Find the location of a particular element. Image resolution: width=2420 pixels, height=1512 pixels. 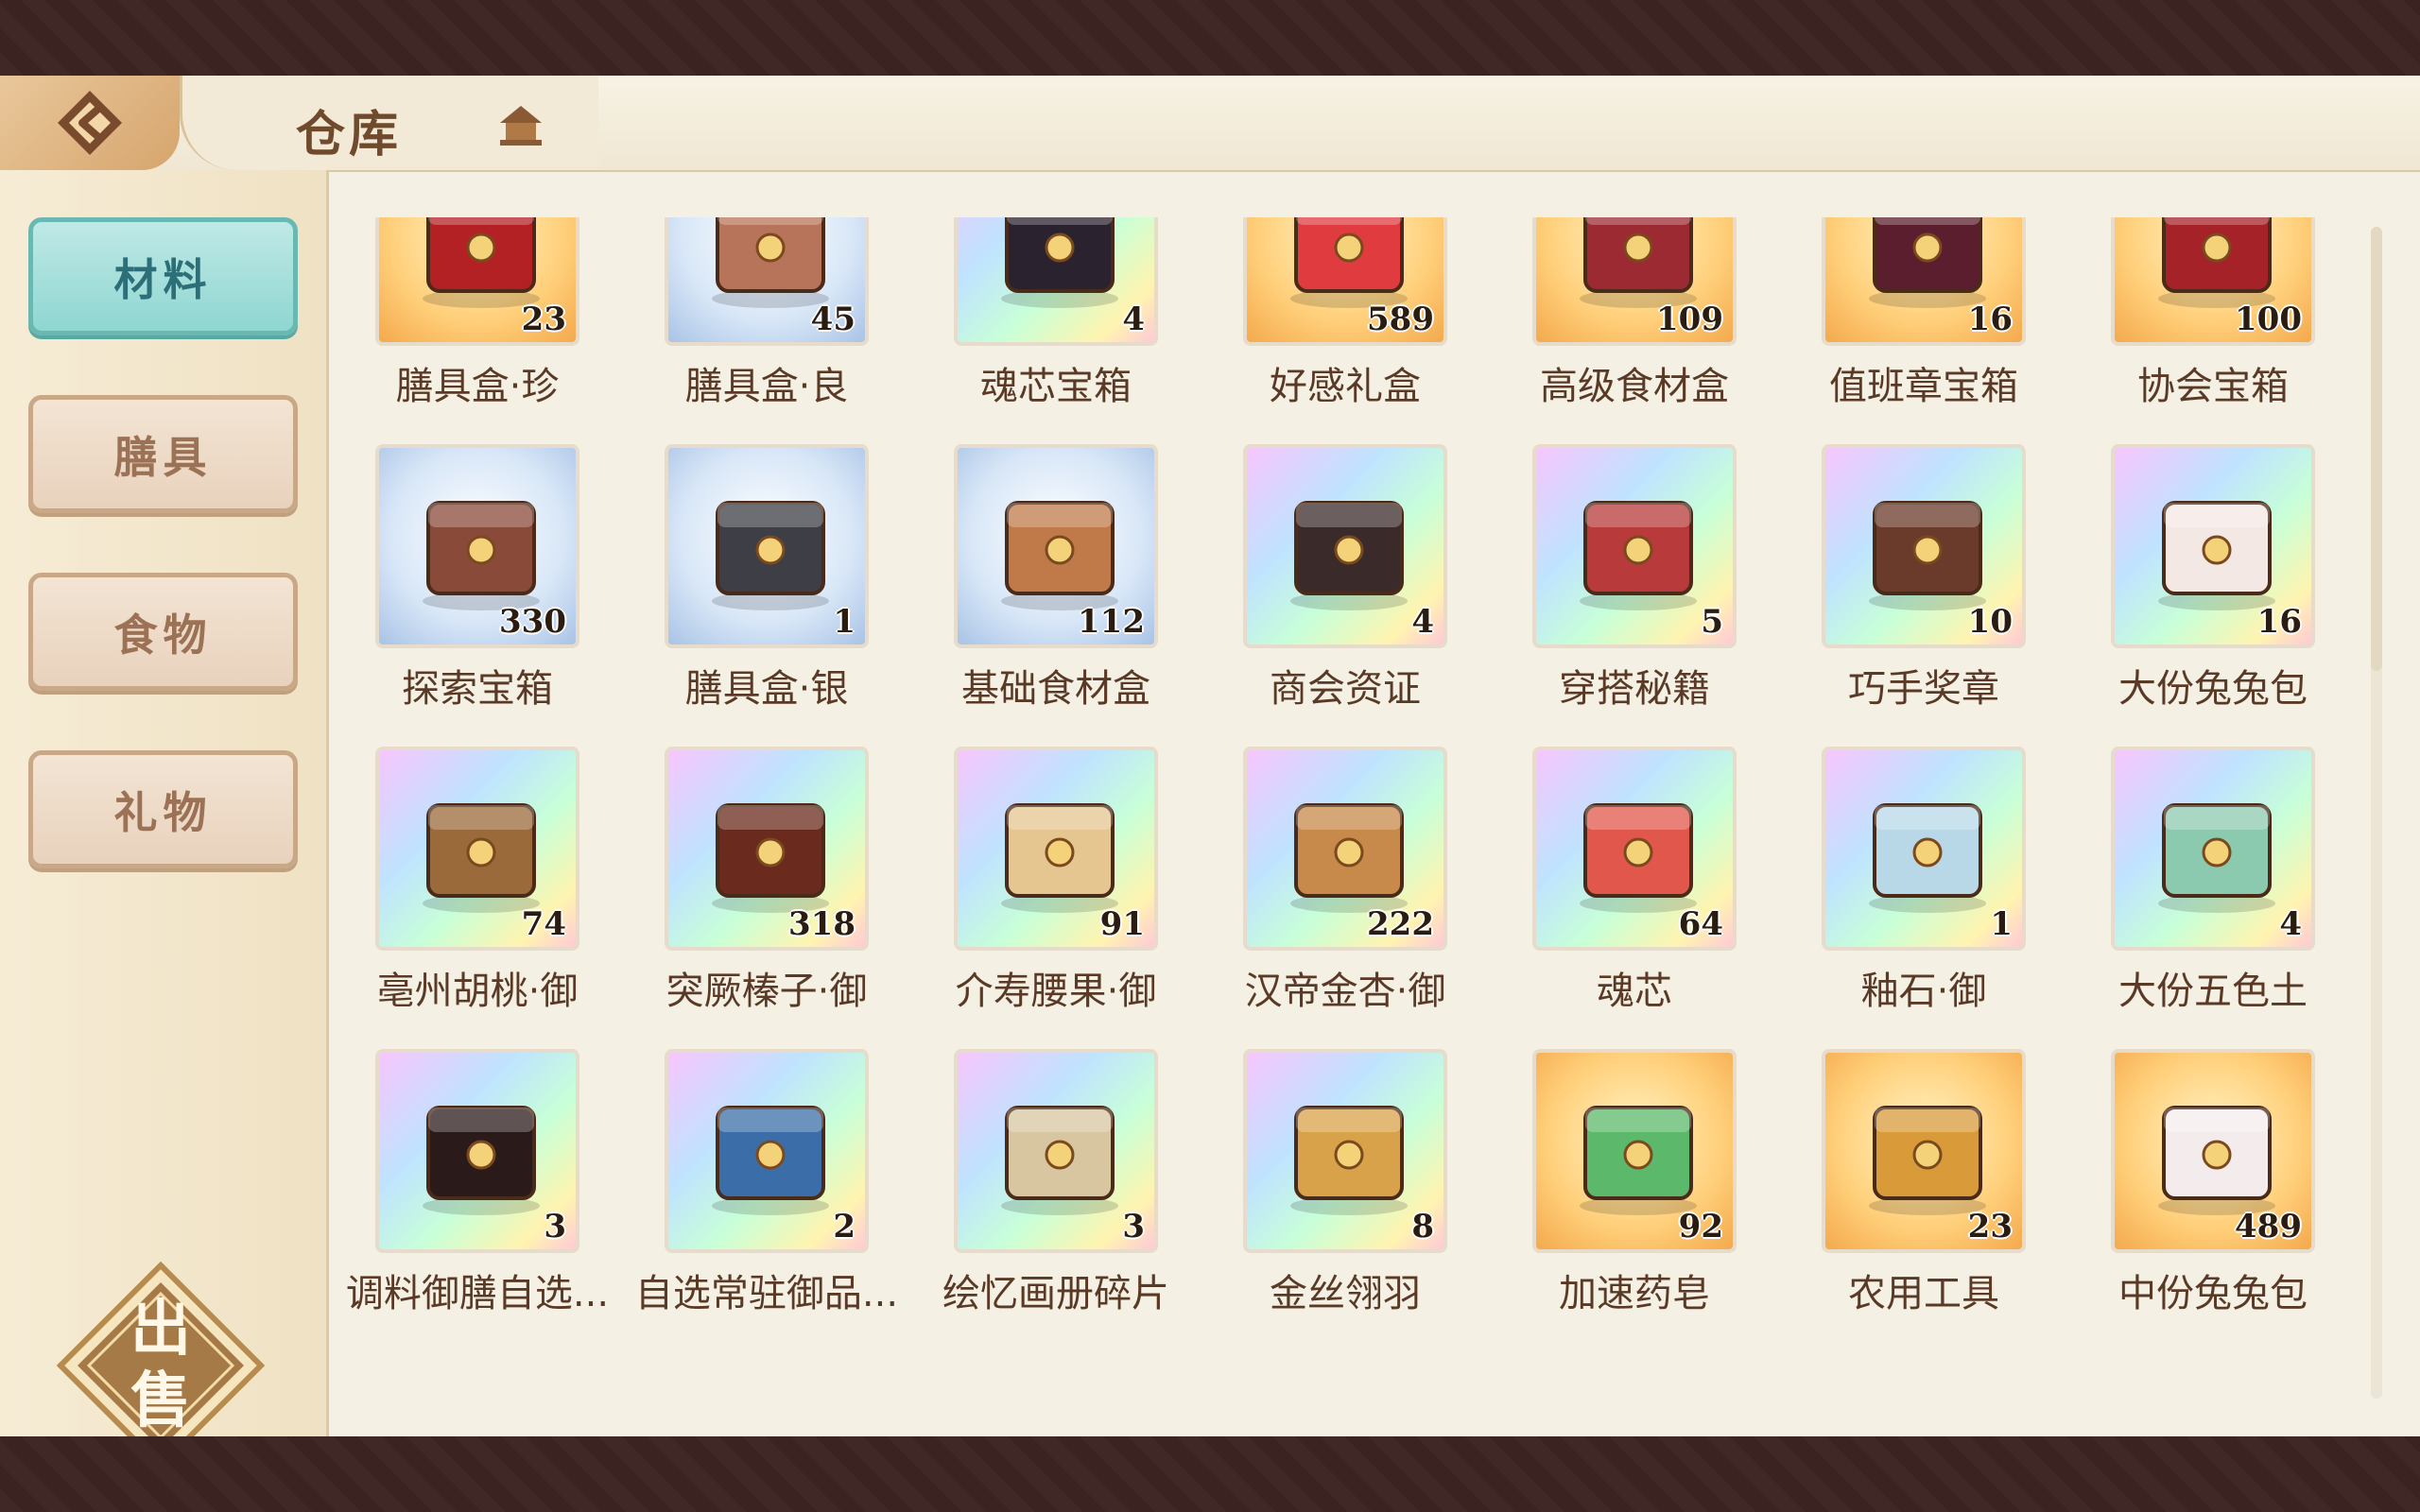

item-card: 222 is located at coordinates (1345, 849).